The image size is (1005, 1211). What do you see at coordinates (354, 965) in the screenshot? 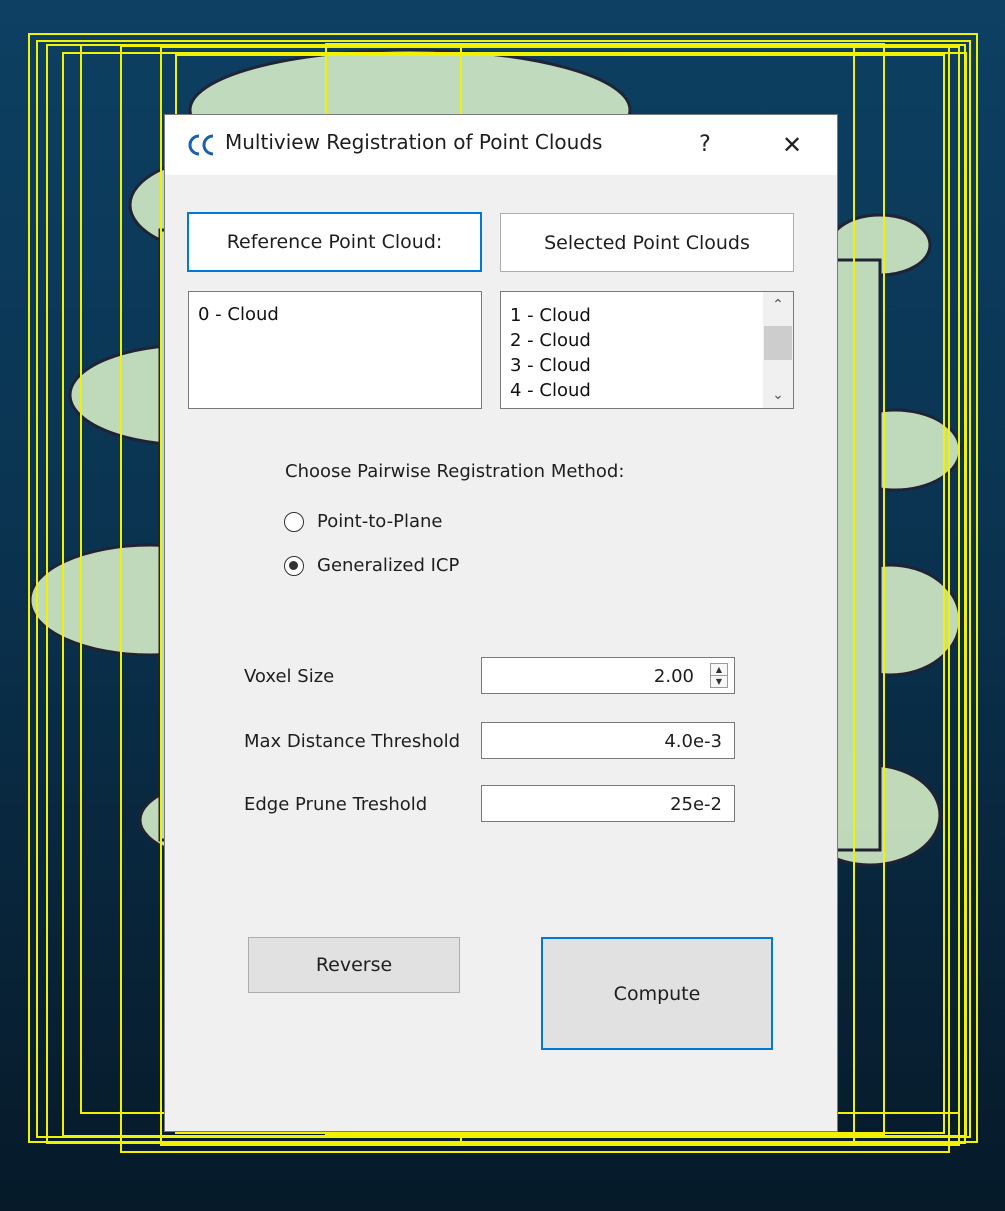
I see `reverse-button: Reverse` at bounding box center [354, 965].